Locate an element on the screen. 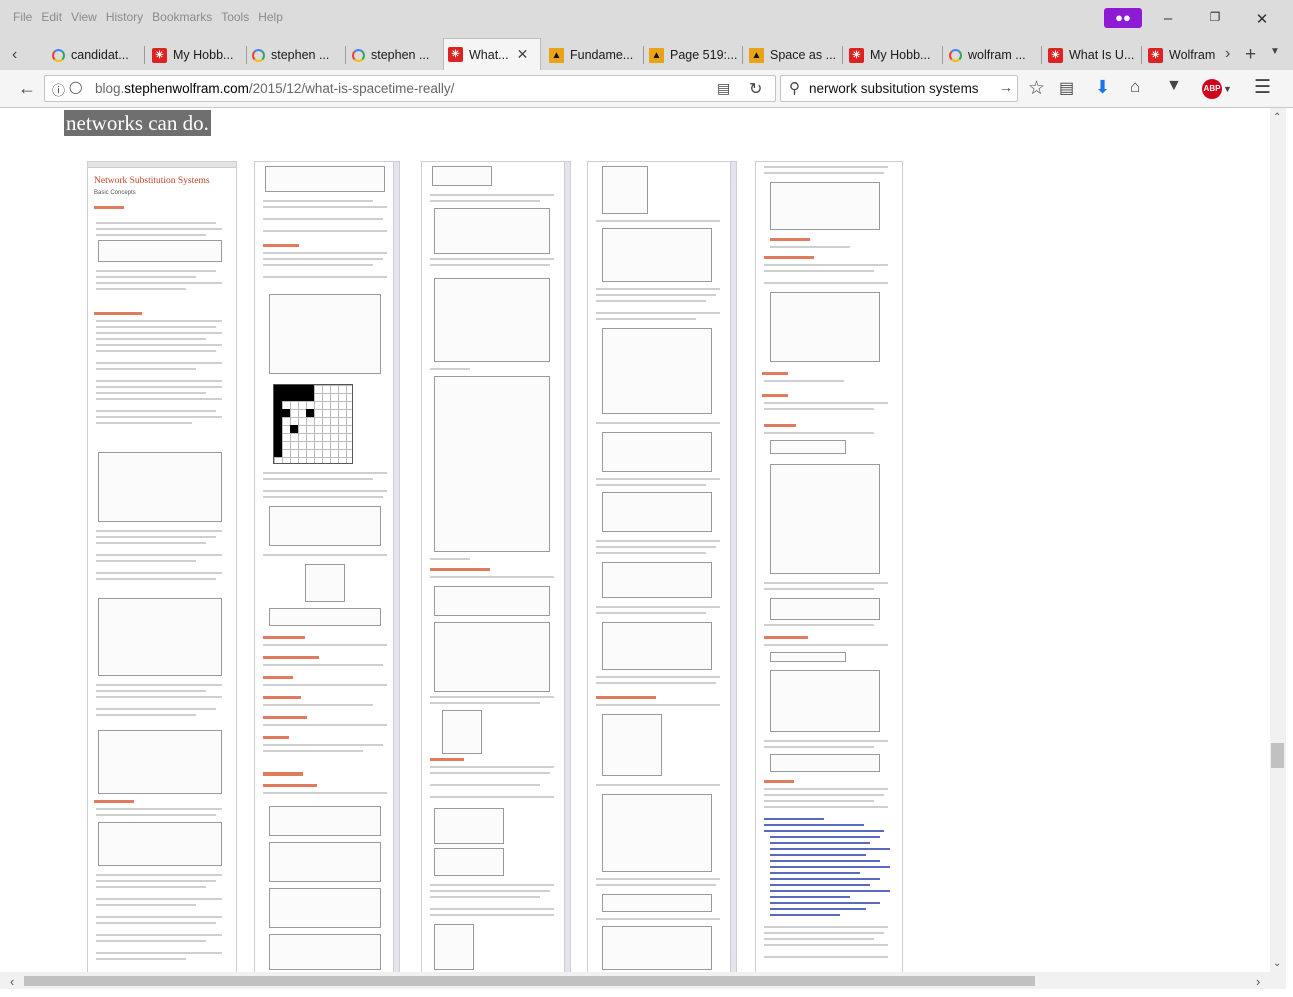  menu-bookmarks: Bookmarks is located at coordinates (182, 17).